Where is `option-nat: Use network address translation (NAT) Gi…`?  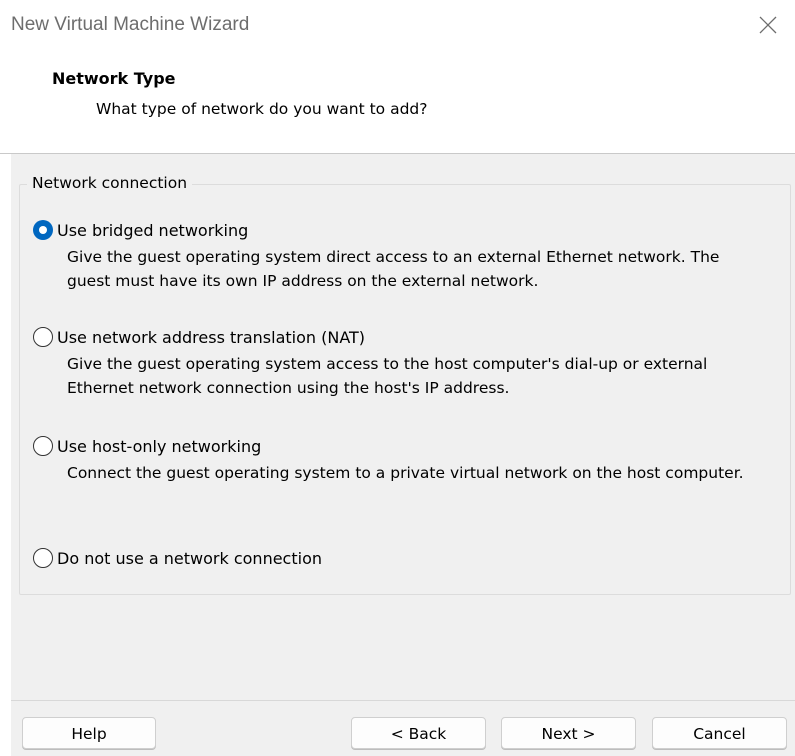 option-nat: Use network address translation (NAT) Gi… is located at coordinates (408, 362).